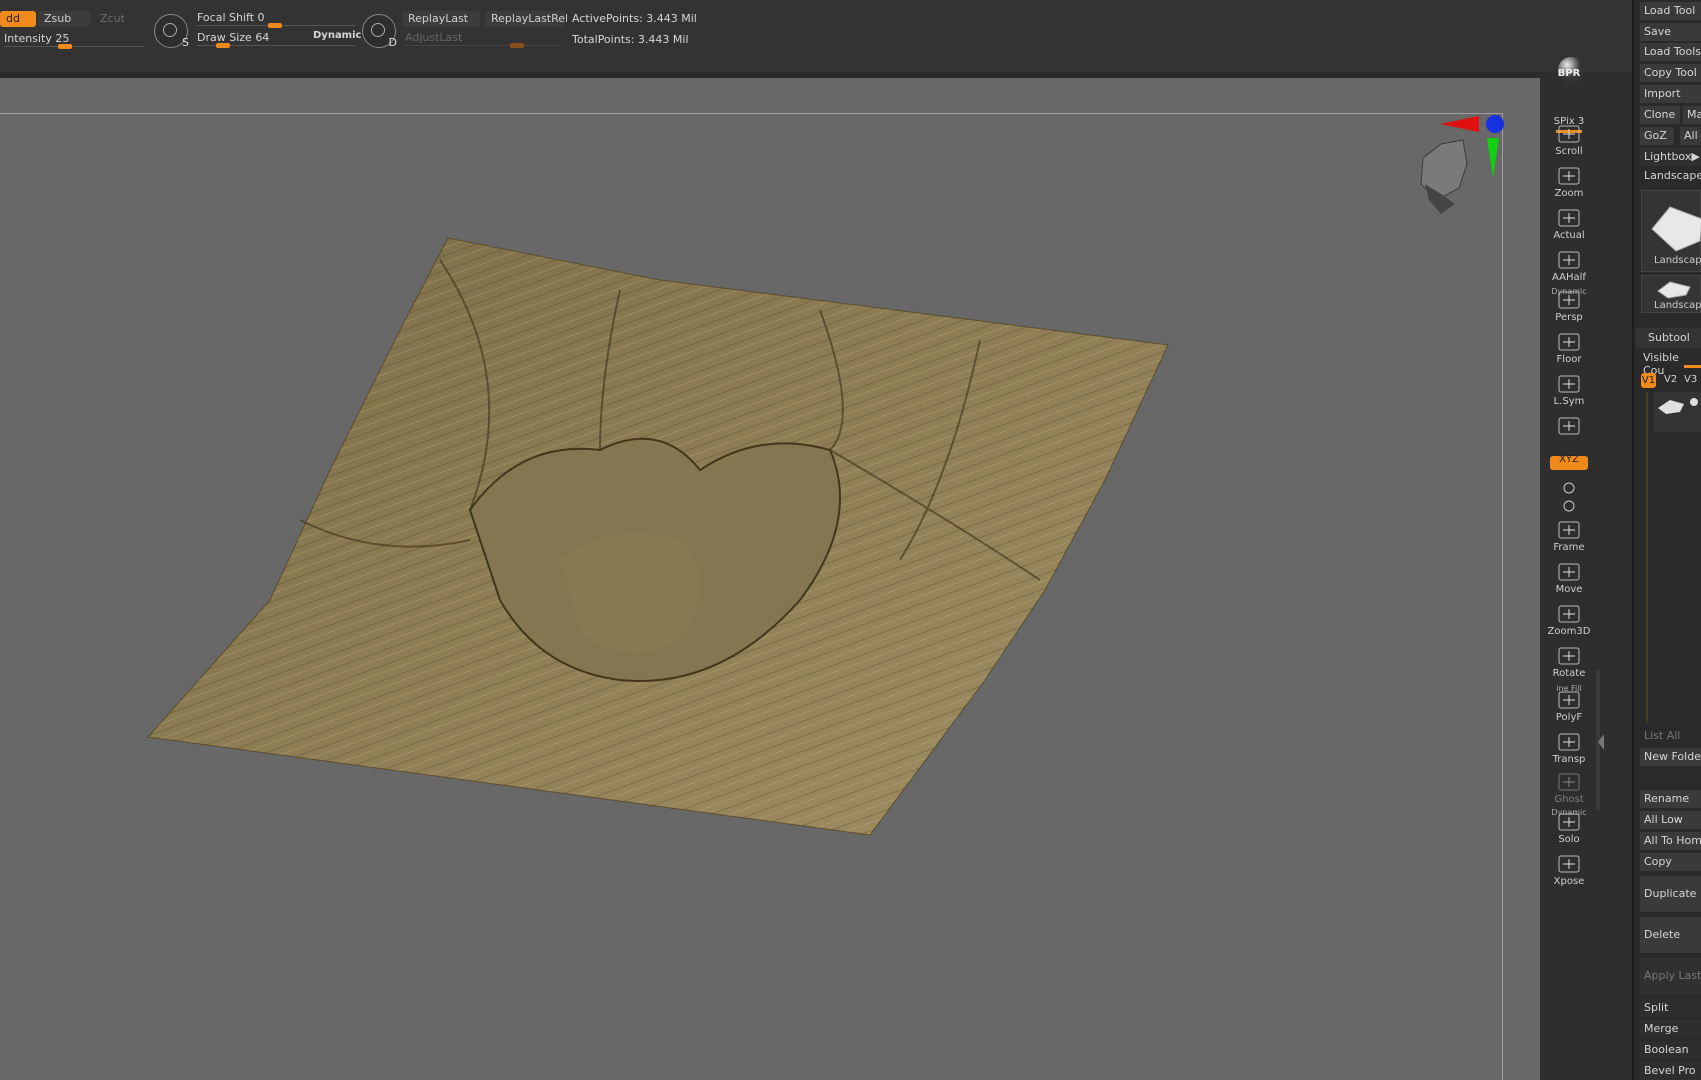 This screenshot has height=1080, width=1701. I want to click on shelf-label: Frame, so click(1569, 547).